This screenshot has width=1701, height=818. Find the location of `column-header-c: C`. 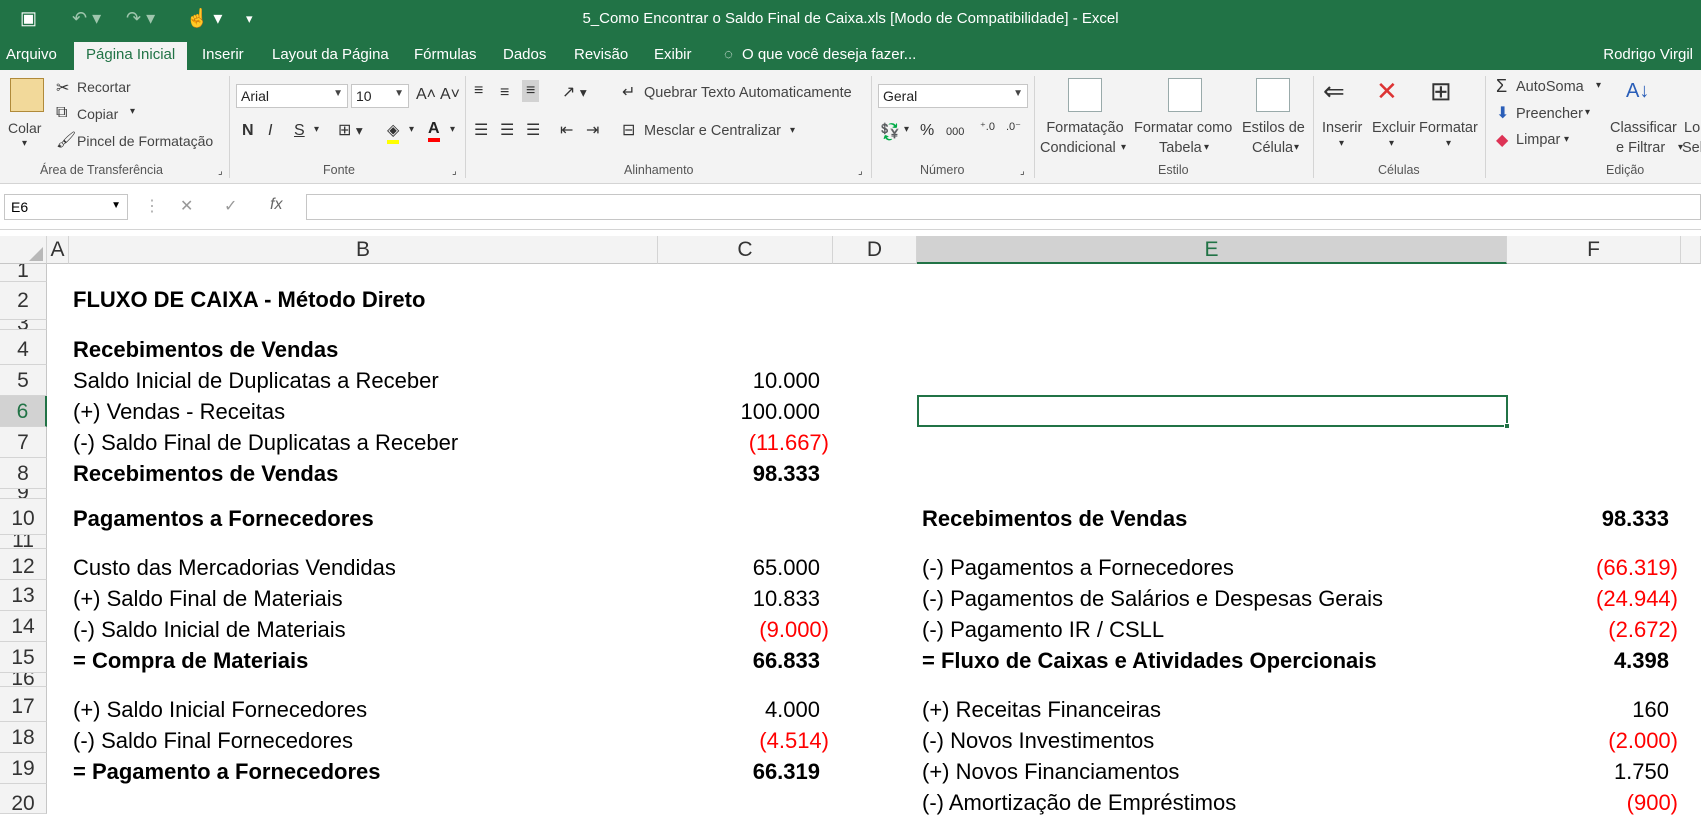

column-header-c: C is located at coordinates (745, 250).